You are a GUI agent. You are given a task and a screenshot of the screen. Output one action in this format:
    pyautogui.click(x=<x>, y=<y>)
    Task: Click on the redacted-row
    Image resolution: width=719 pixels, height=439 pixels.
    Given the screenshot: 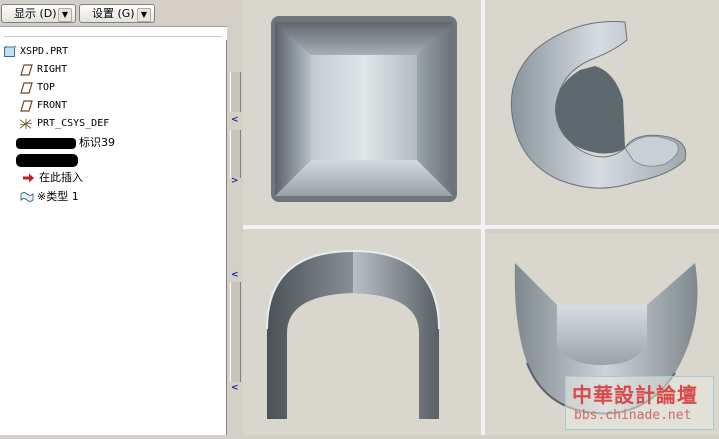 What is the action you would take?
    pyautogui.click(x=47, y=160)
    